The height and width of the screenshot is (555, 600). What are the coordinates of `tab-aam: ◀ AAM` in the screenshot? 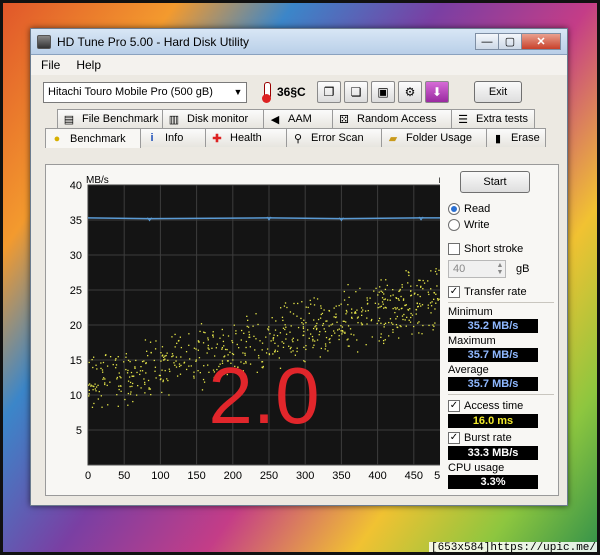 It's located at (298, 118).